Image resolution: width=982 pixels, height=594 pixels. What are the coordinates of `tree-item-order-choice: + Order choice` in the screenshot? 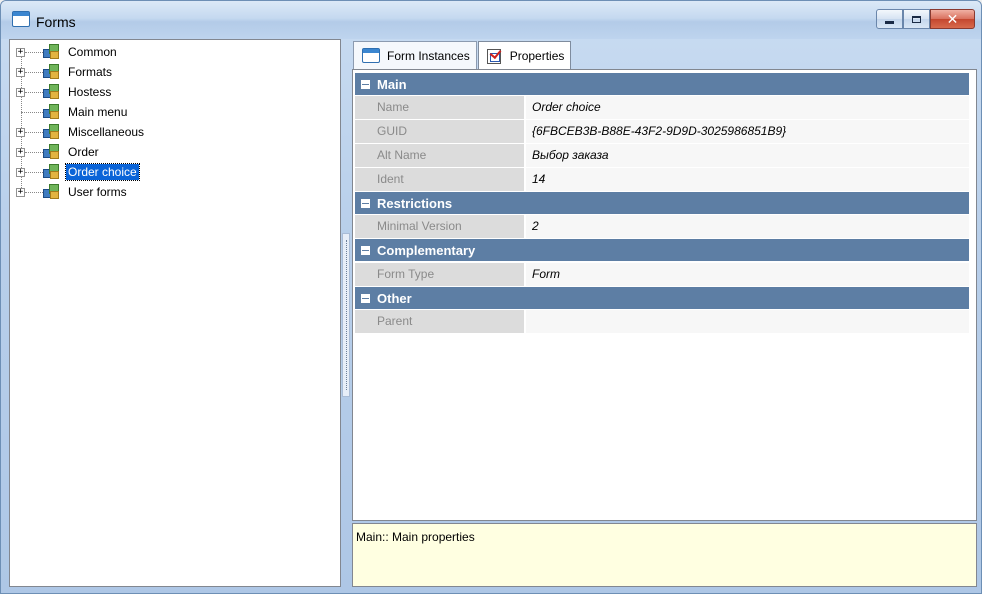 It's located at (175, 172).